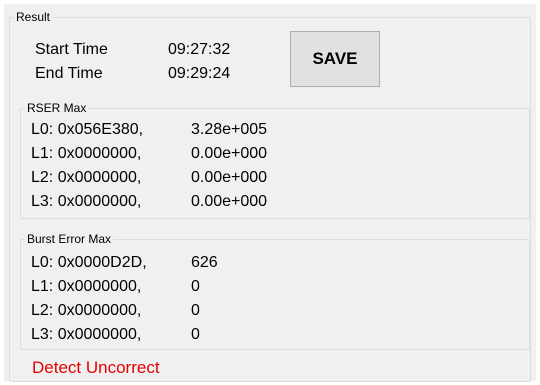 Image resolution: width=540 pixels, height=385 pixels. What do you see at coordinates (199, 49) in the screenshot?
I see `start-time-value: 09:27:32` at bounding box center [199, 49].